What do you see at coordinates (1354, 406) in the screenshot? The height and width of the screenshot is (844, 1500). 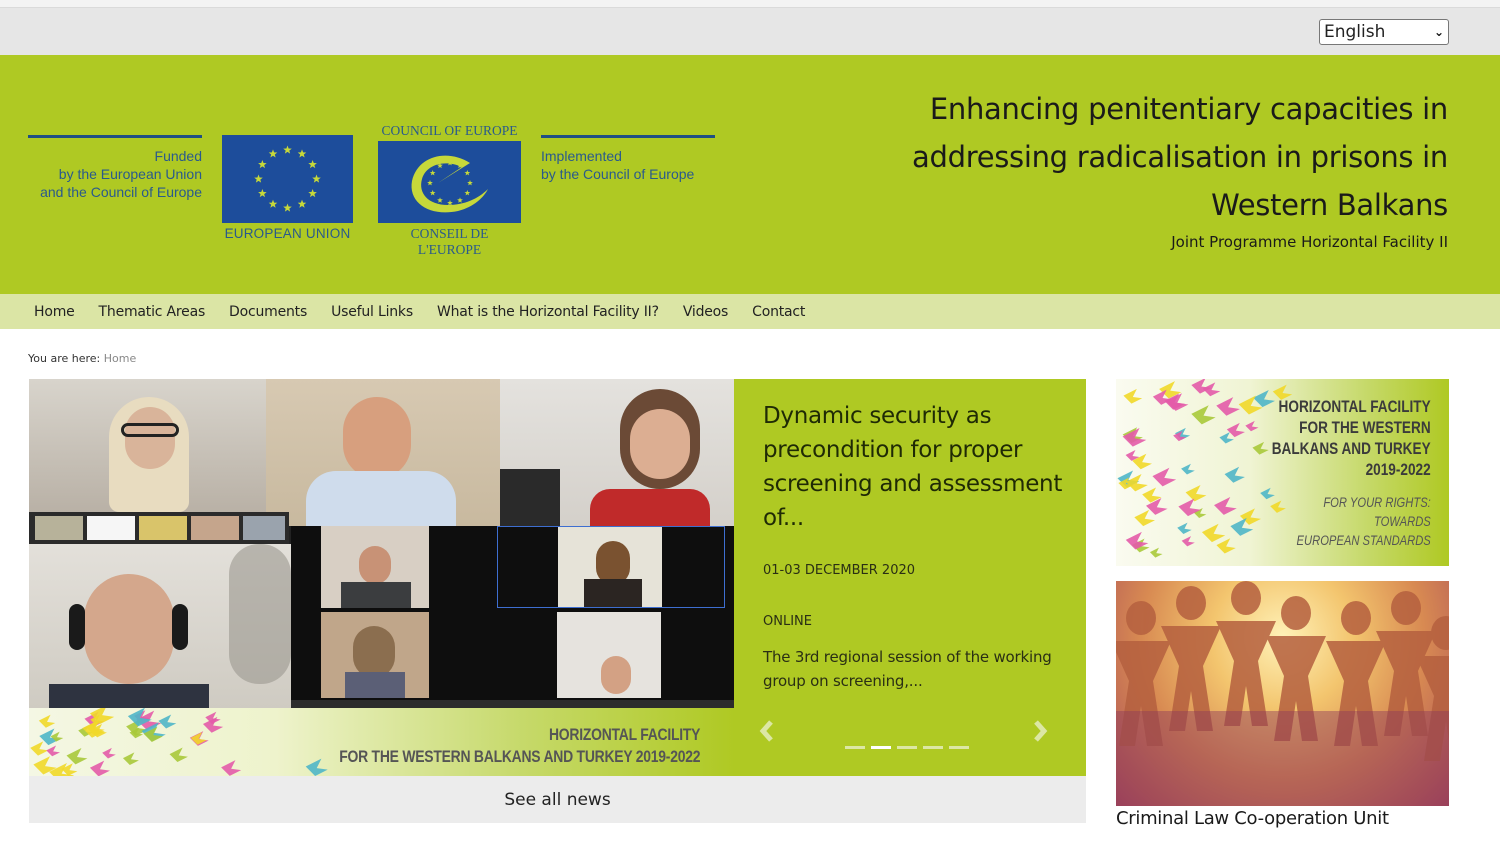 I see `sidebar-banner-title-line: HORIZONTAL FACILITY` at bounding box center [1354, 406].